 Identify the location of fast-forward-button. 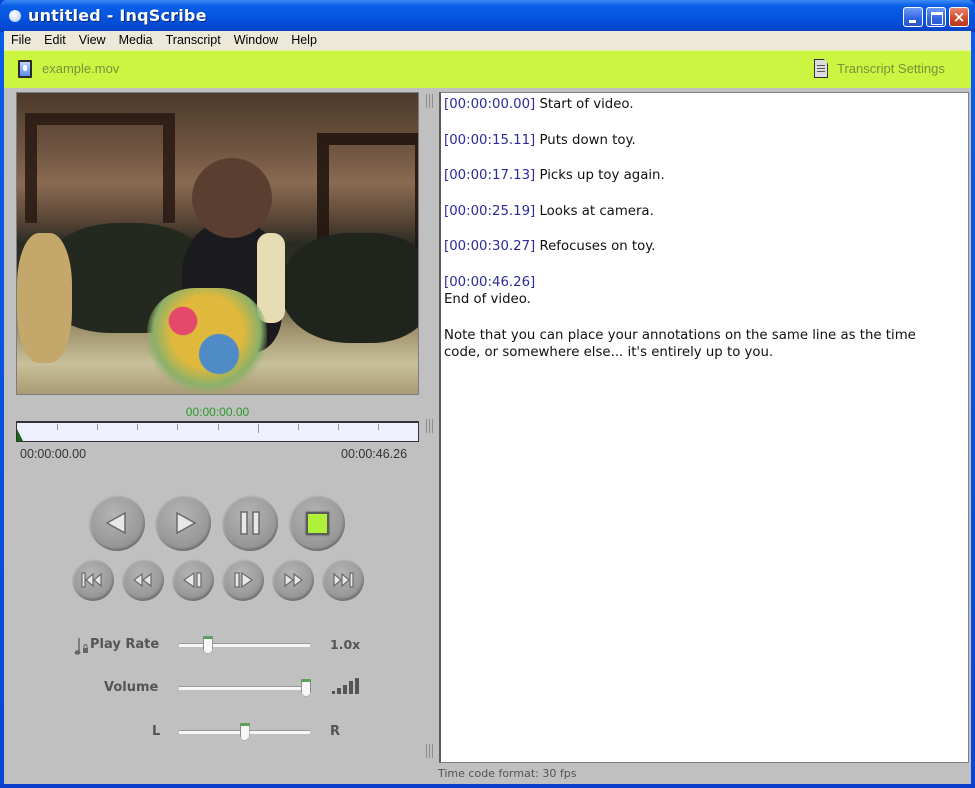
(293, 580).